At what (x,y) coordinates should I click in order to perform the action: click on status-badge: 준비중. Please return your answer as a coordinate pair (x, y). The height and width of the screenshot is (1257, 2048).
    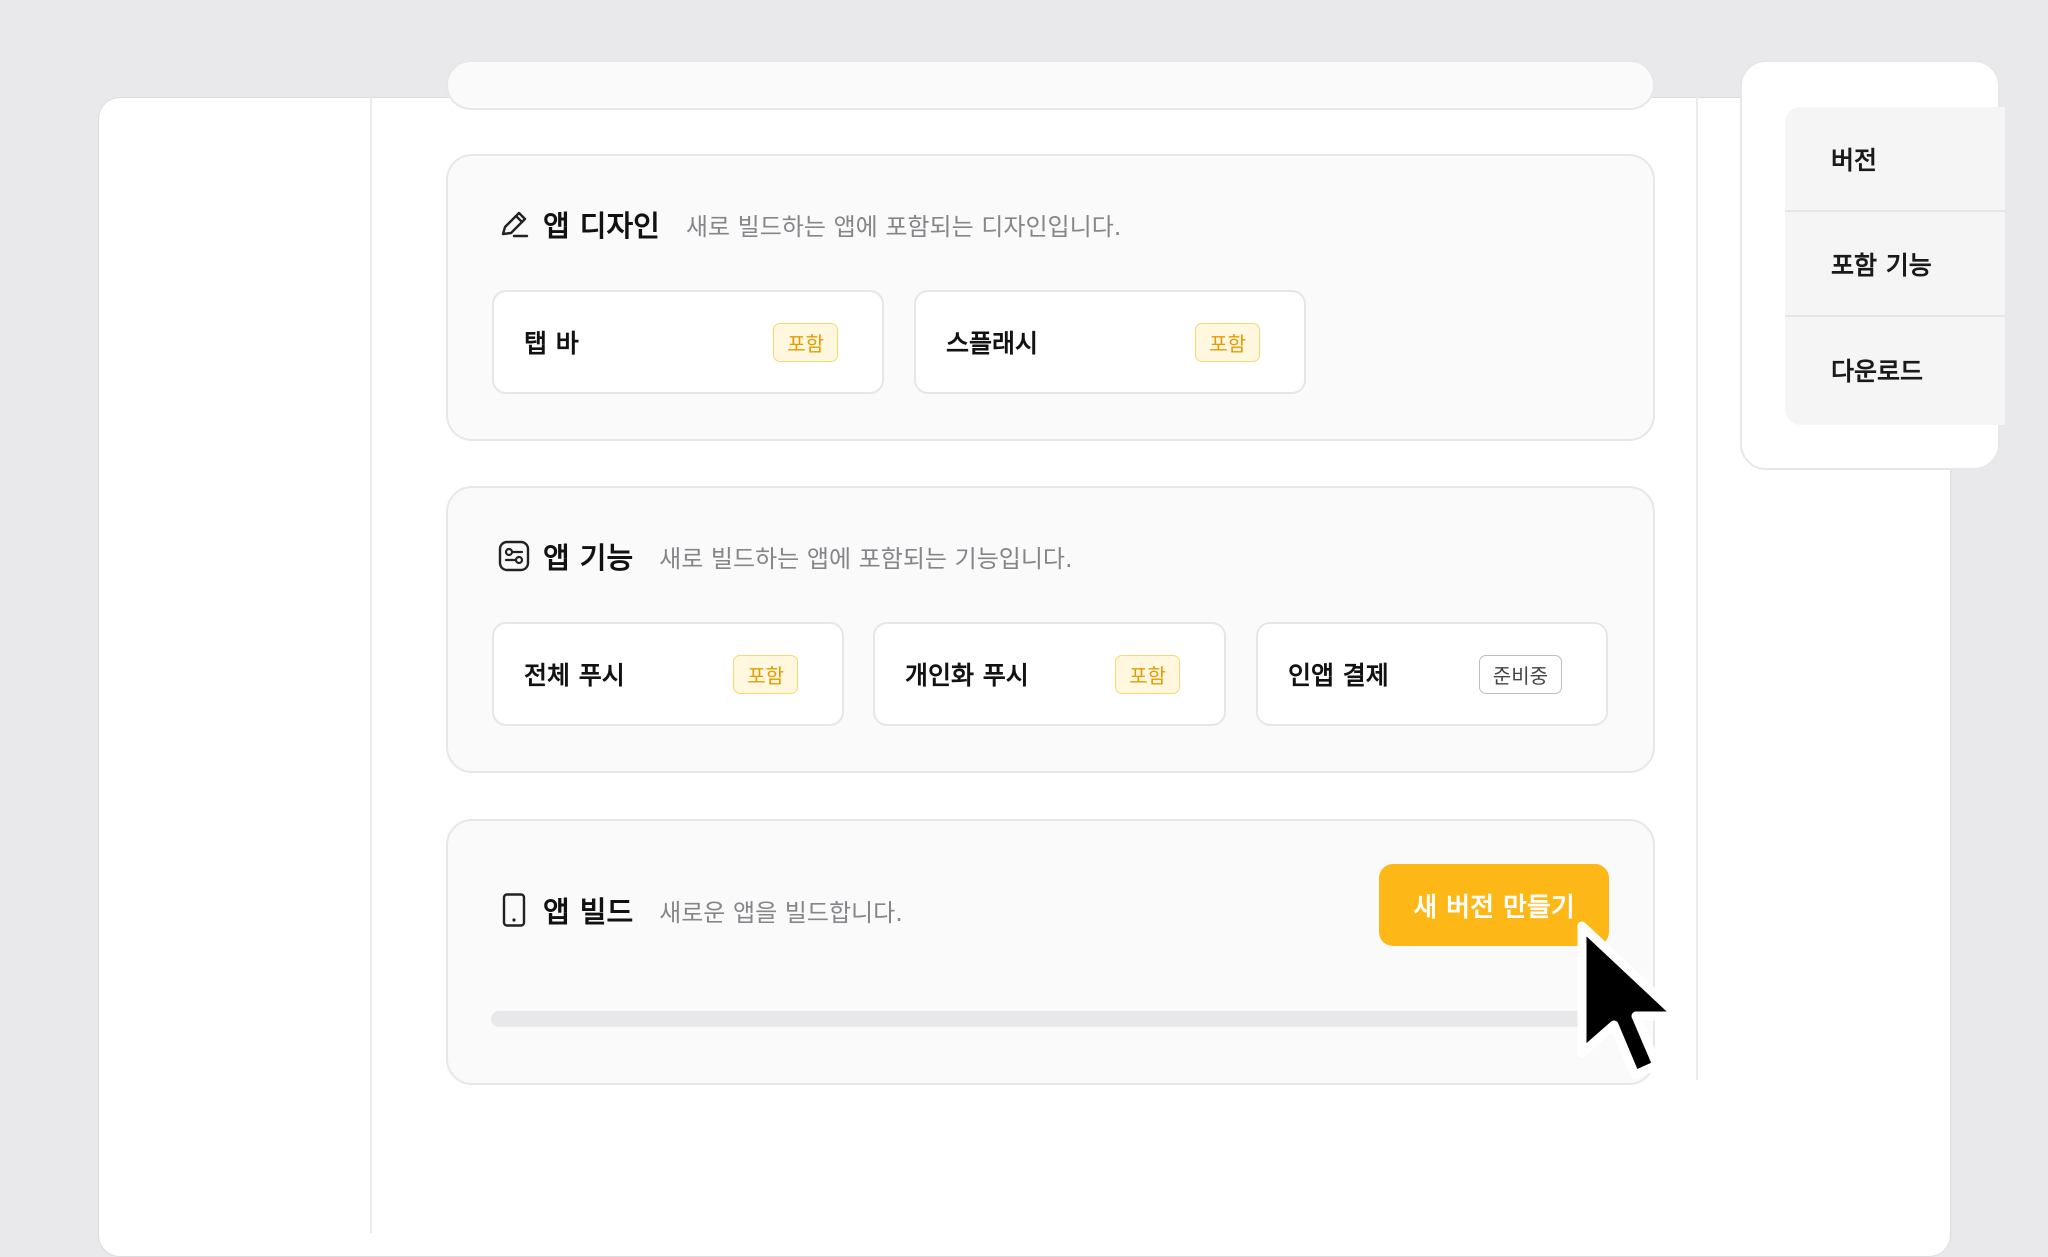
    Looking at the image, I should click on (1520, 674).